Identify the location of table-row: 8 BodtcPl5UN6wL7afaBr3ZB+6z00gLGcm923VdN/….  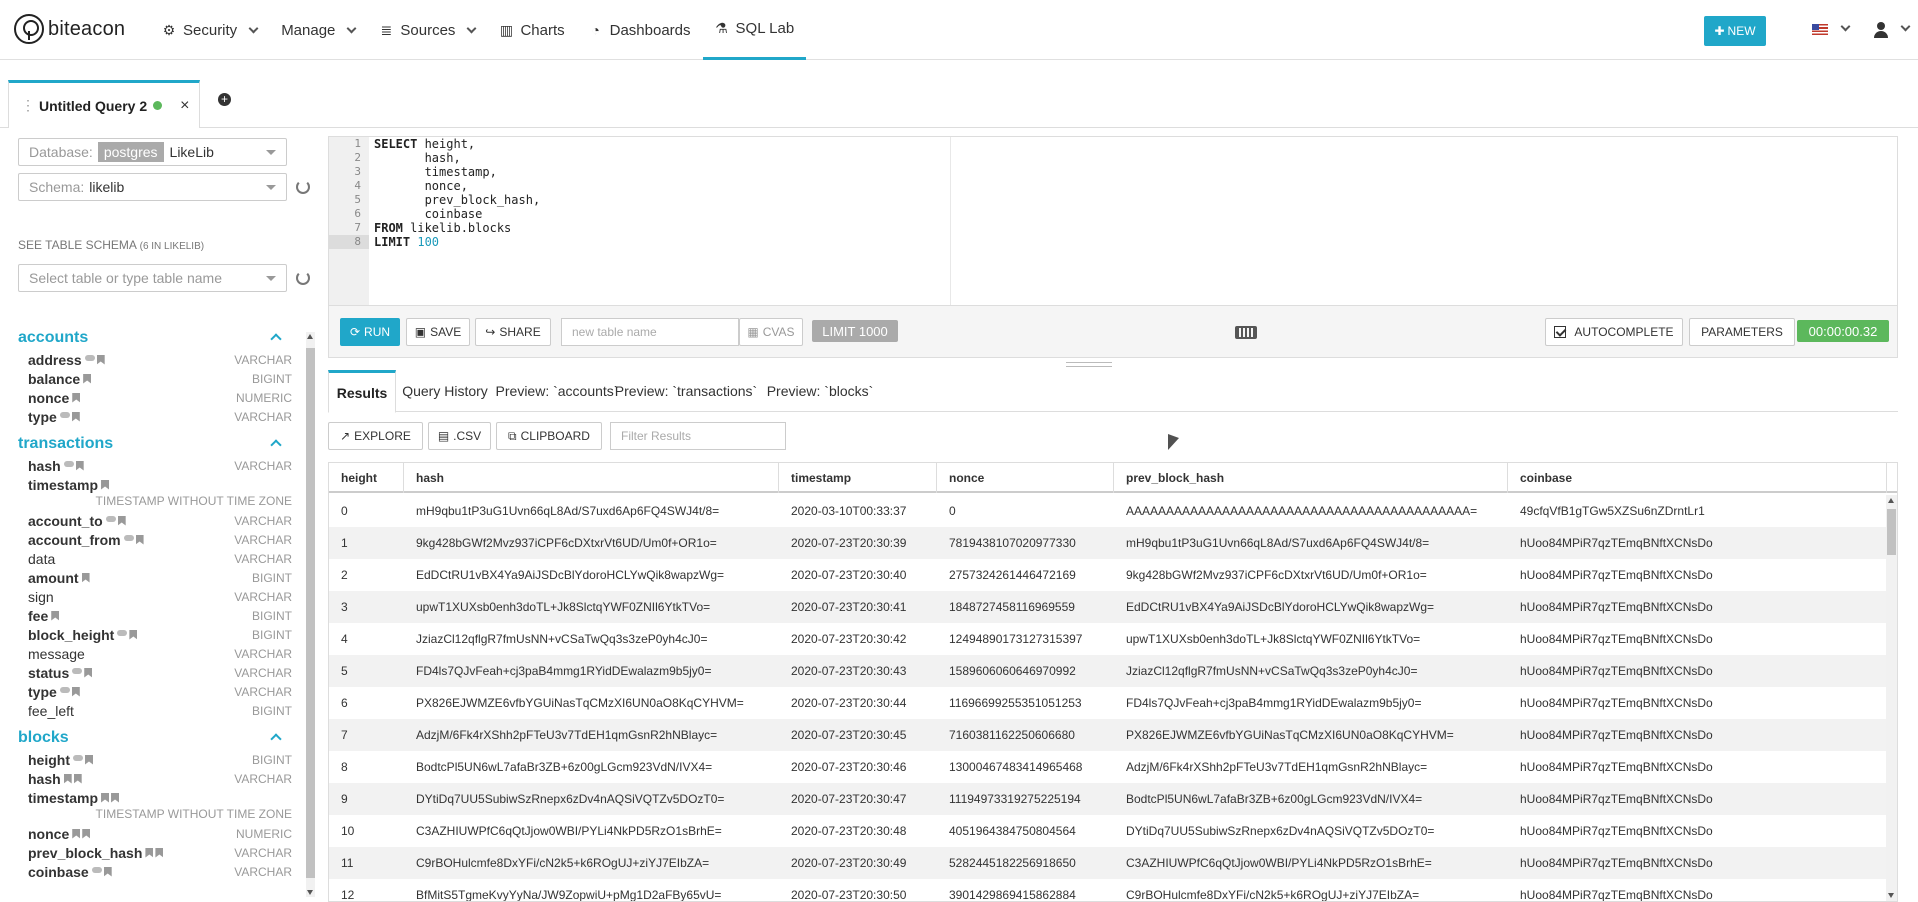
(1108, 767).